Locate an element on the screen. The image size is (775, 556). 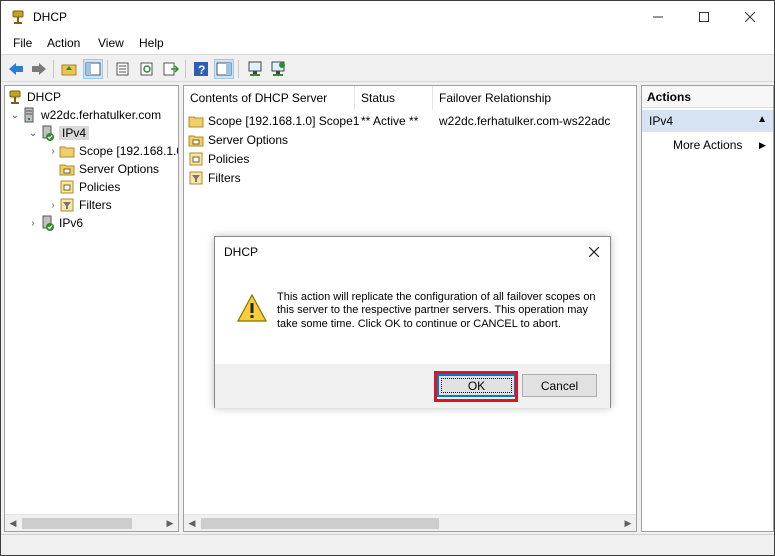
list-item: Policies is located at coordinates (218, 158).